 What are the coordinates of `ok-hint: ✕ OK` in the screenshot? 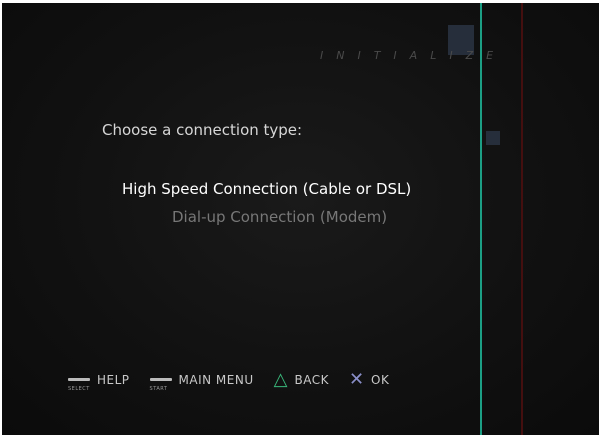 It's located at (369, 380).